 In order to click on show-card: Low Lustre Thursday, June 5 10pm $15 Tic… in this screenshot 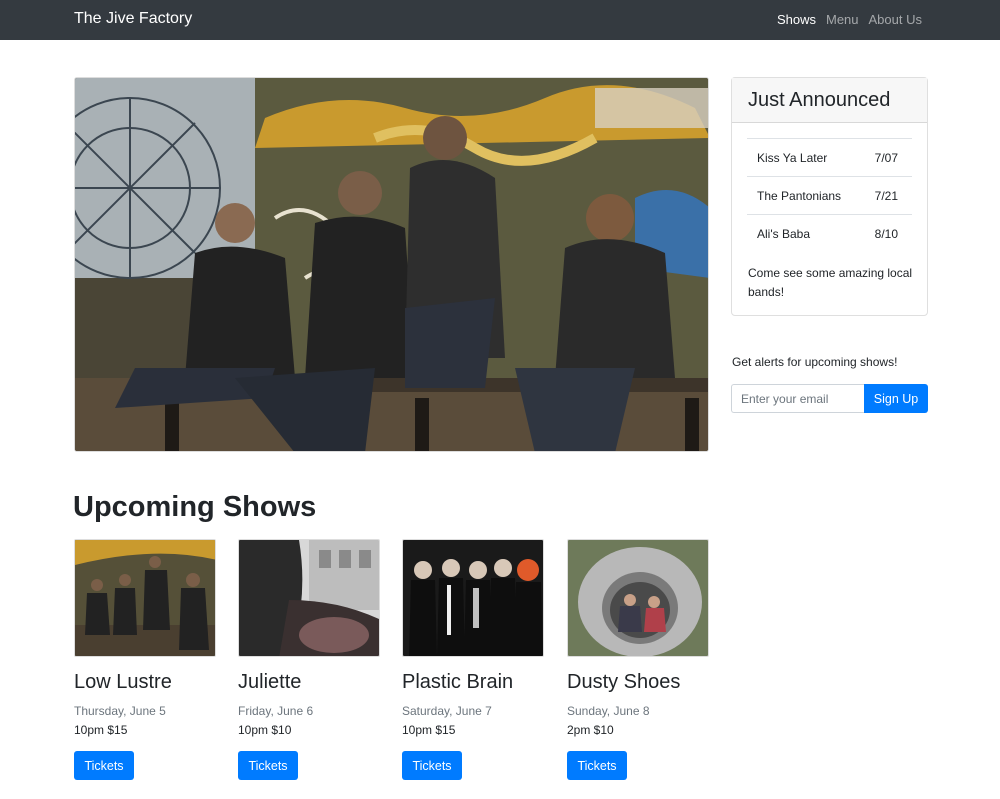, I will do `click(145, 659)`.